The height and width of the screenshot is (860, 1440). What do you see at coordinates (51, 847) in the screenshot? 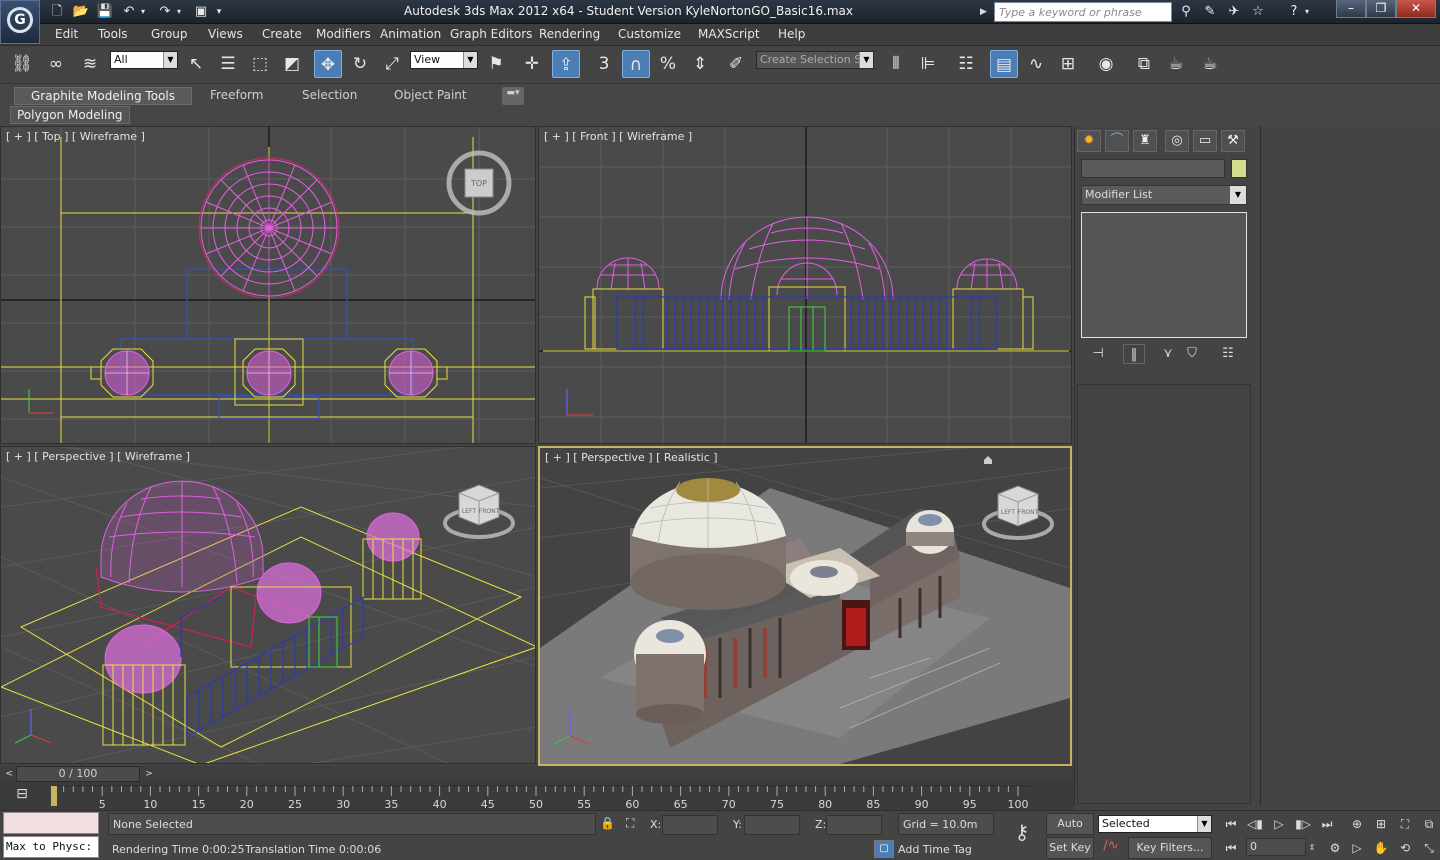
I see `maxscript-mini-listener: Max to Physc:` at bounding box center [51, 847].